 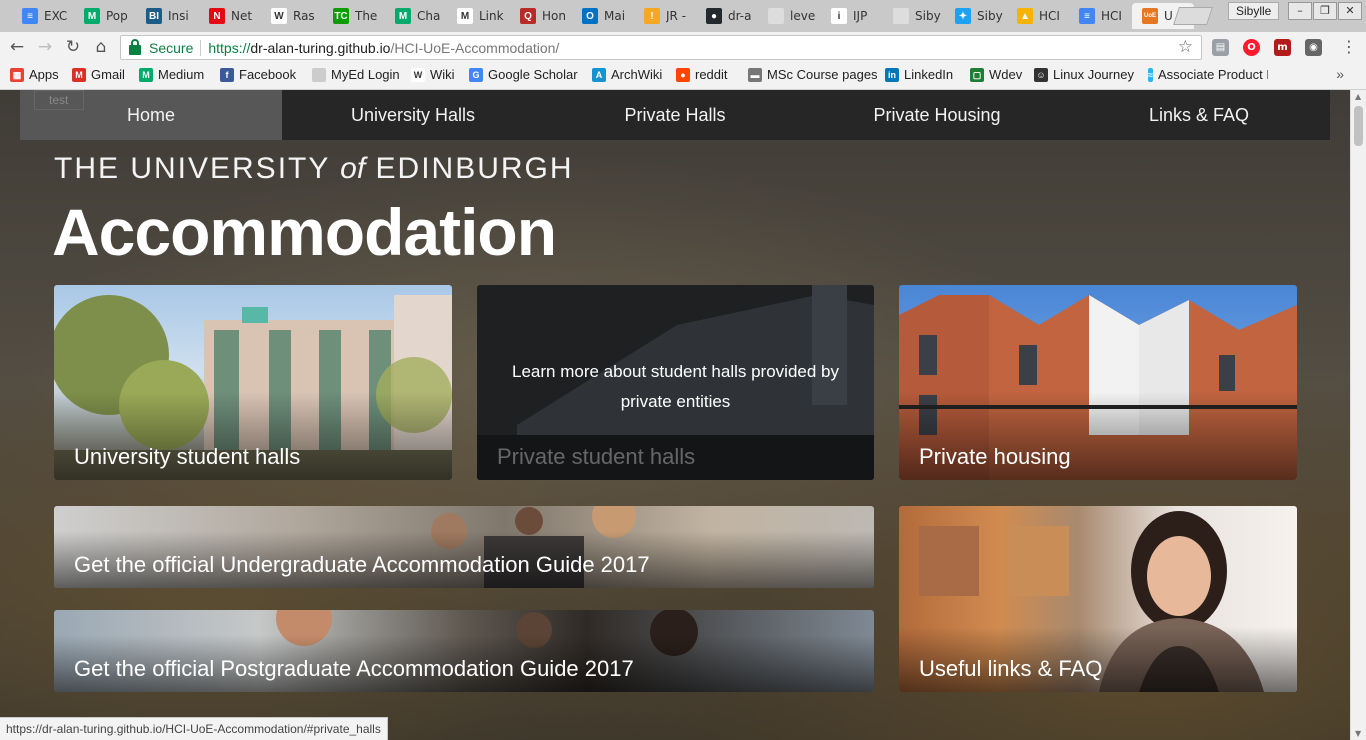 I want to click on profile-button: Sibylle, so click(x=1254, y=11).